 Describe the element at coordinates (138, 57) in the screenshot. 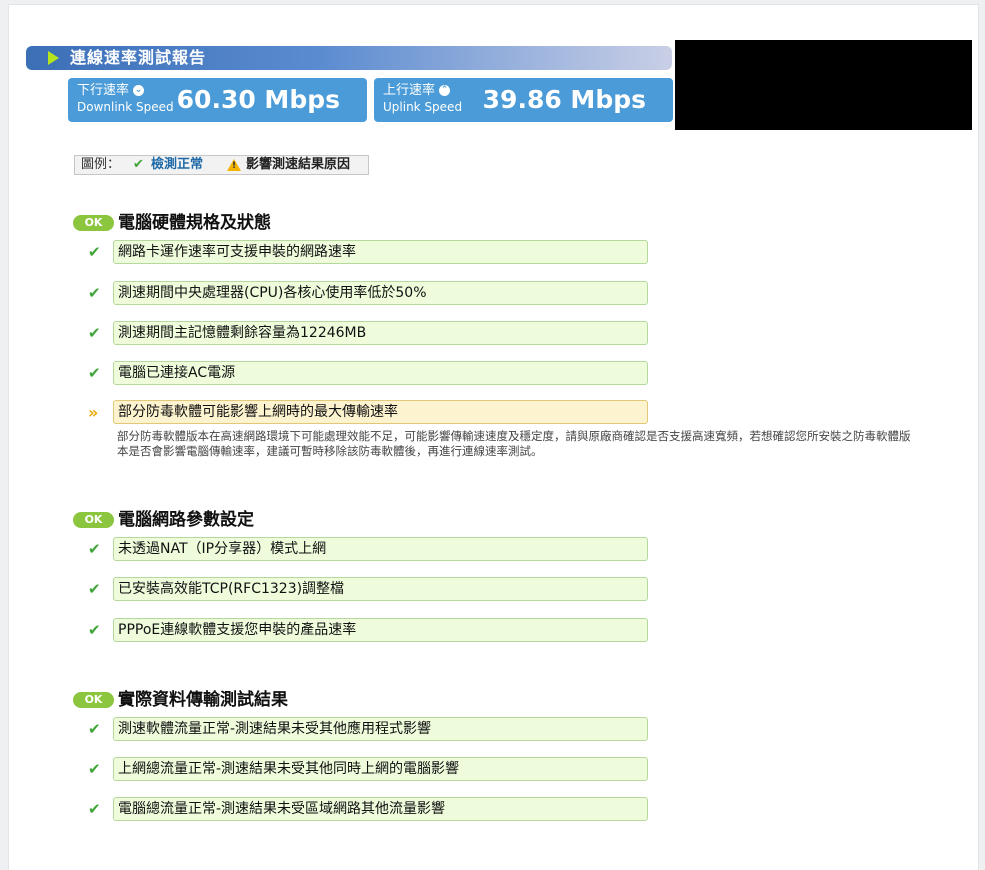

I see `report-title: 連線速率測試報告` at that location.